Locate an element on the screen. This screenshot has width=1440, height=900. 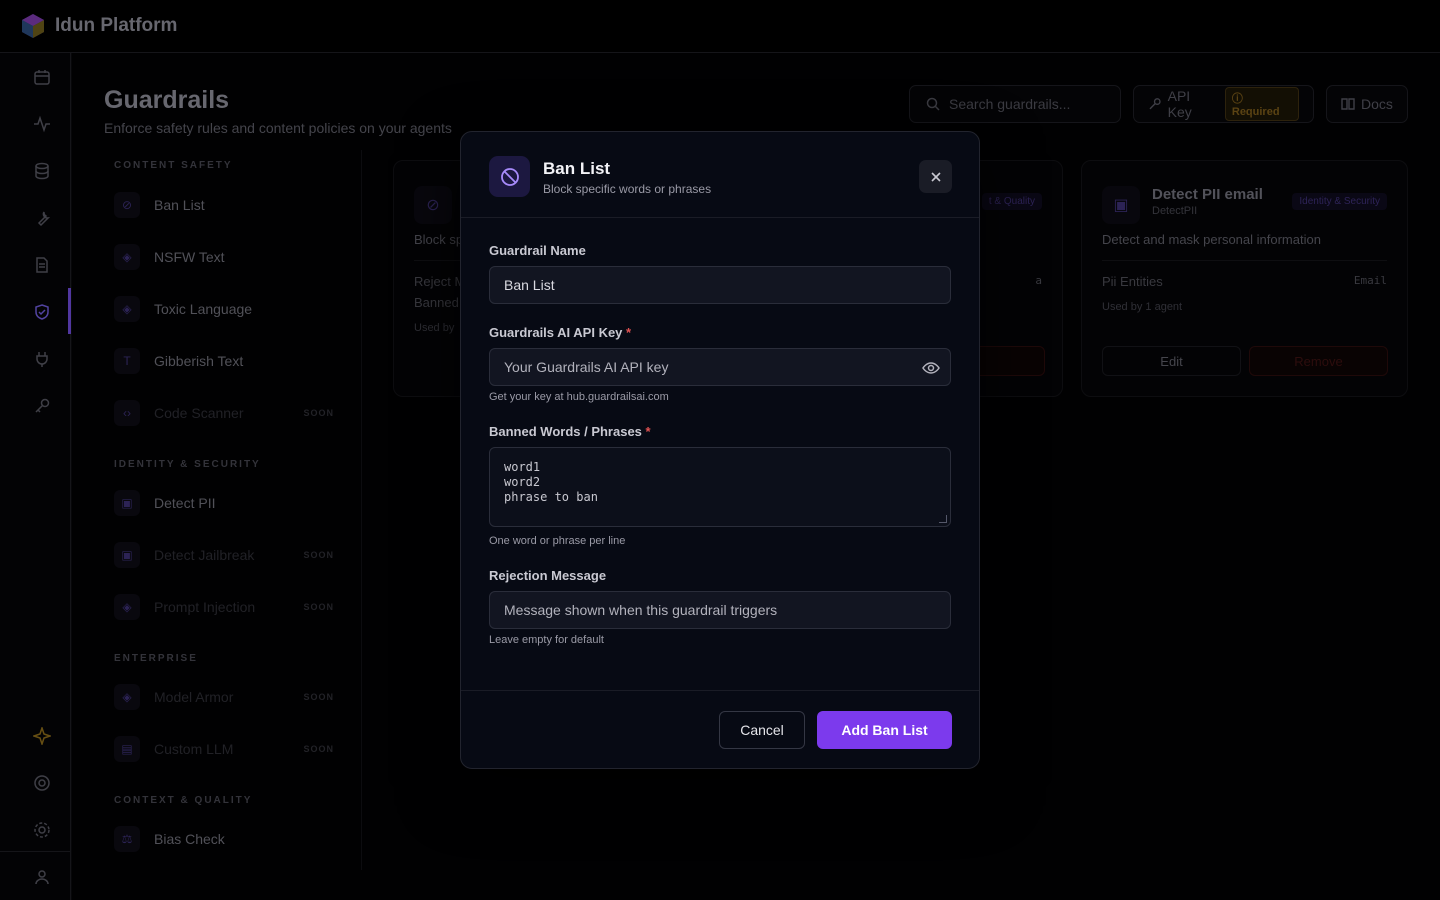
label-text: Banned Words / Phrases is located at coordinates (565, 431).